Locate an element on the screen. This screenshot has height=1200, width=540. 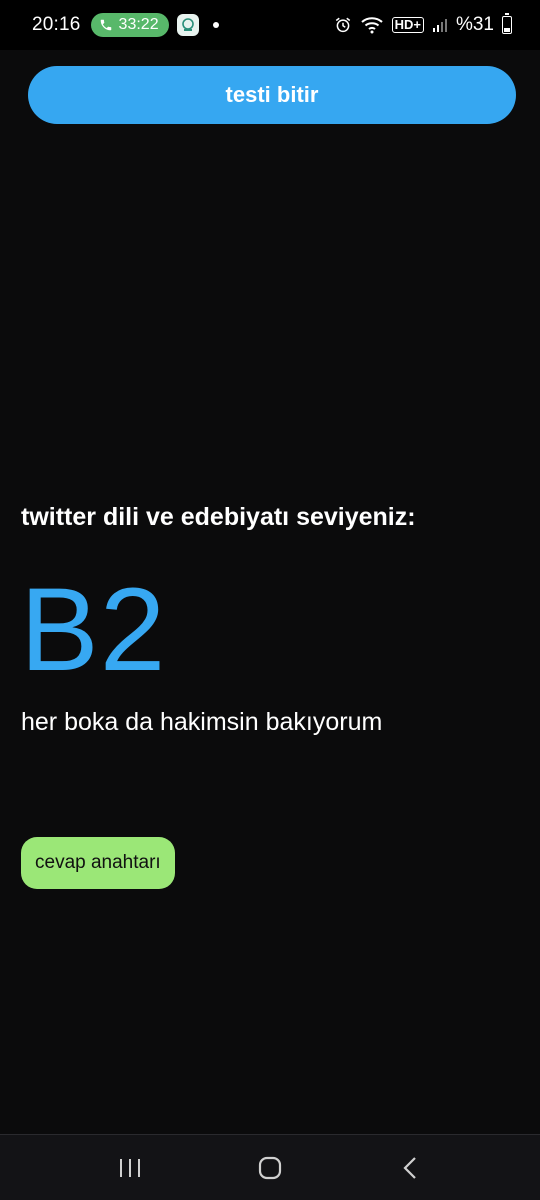
navigation-bar is located at coordinates (270, 1167).